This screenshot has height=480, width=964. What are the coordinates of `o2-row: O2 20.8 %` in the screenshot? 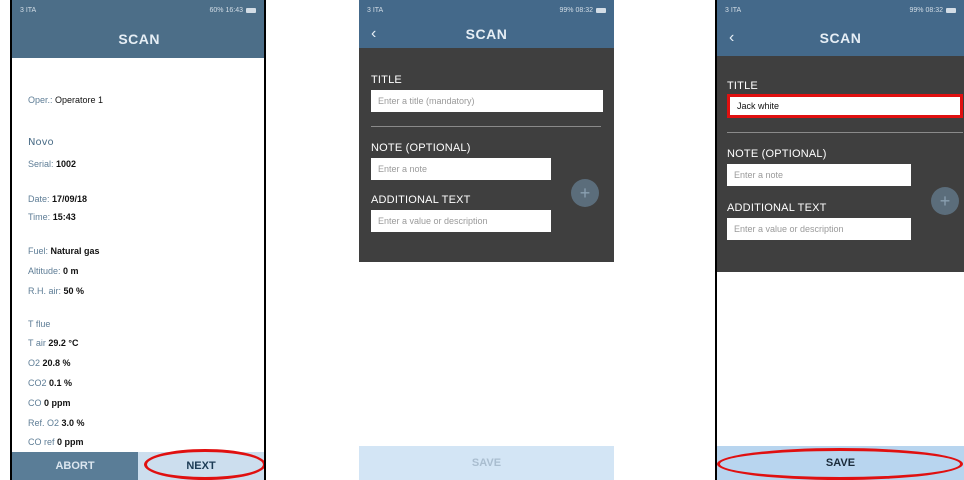 It's located at (49, 363).